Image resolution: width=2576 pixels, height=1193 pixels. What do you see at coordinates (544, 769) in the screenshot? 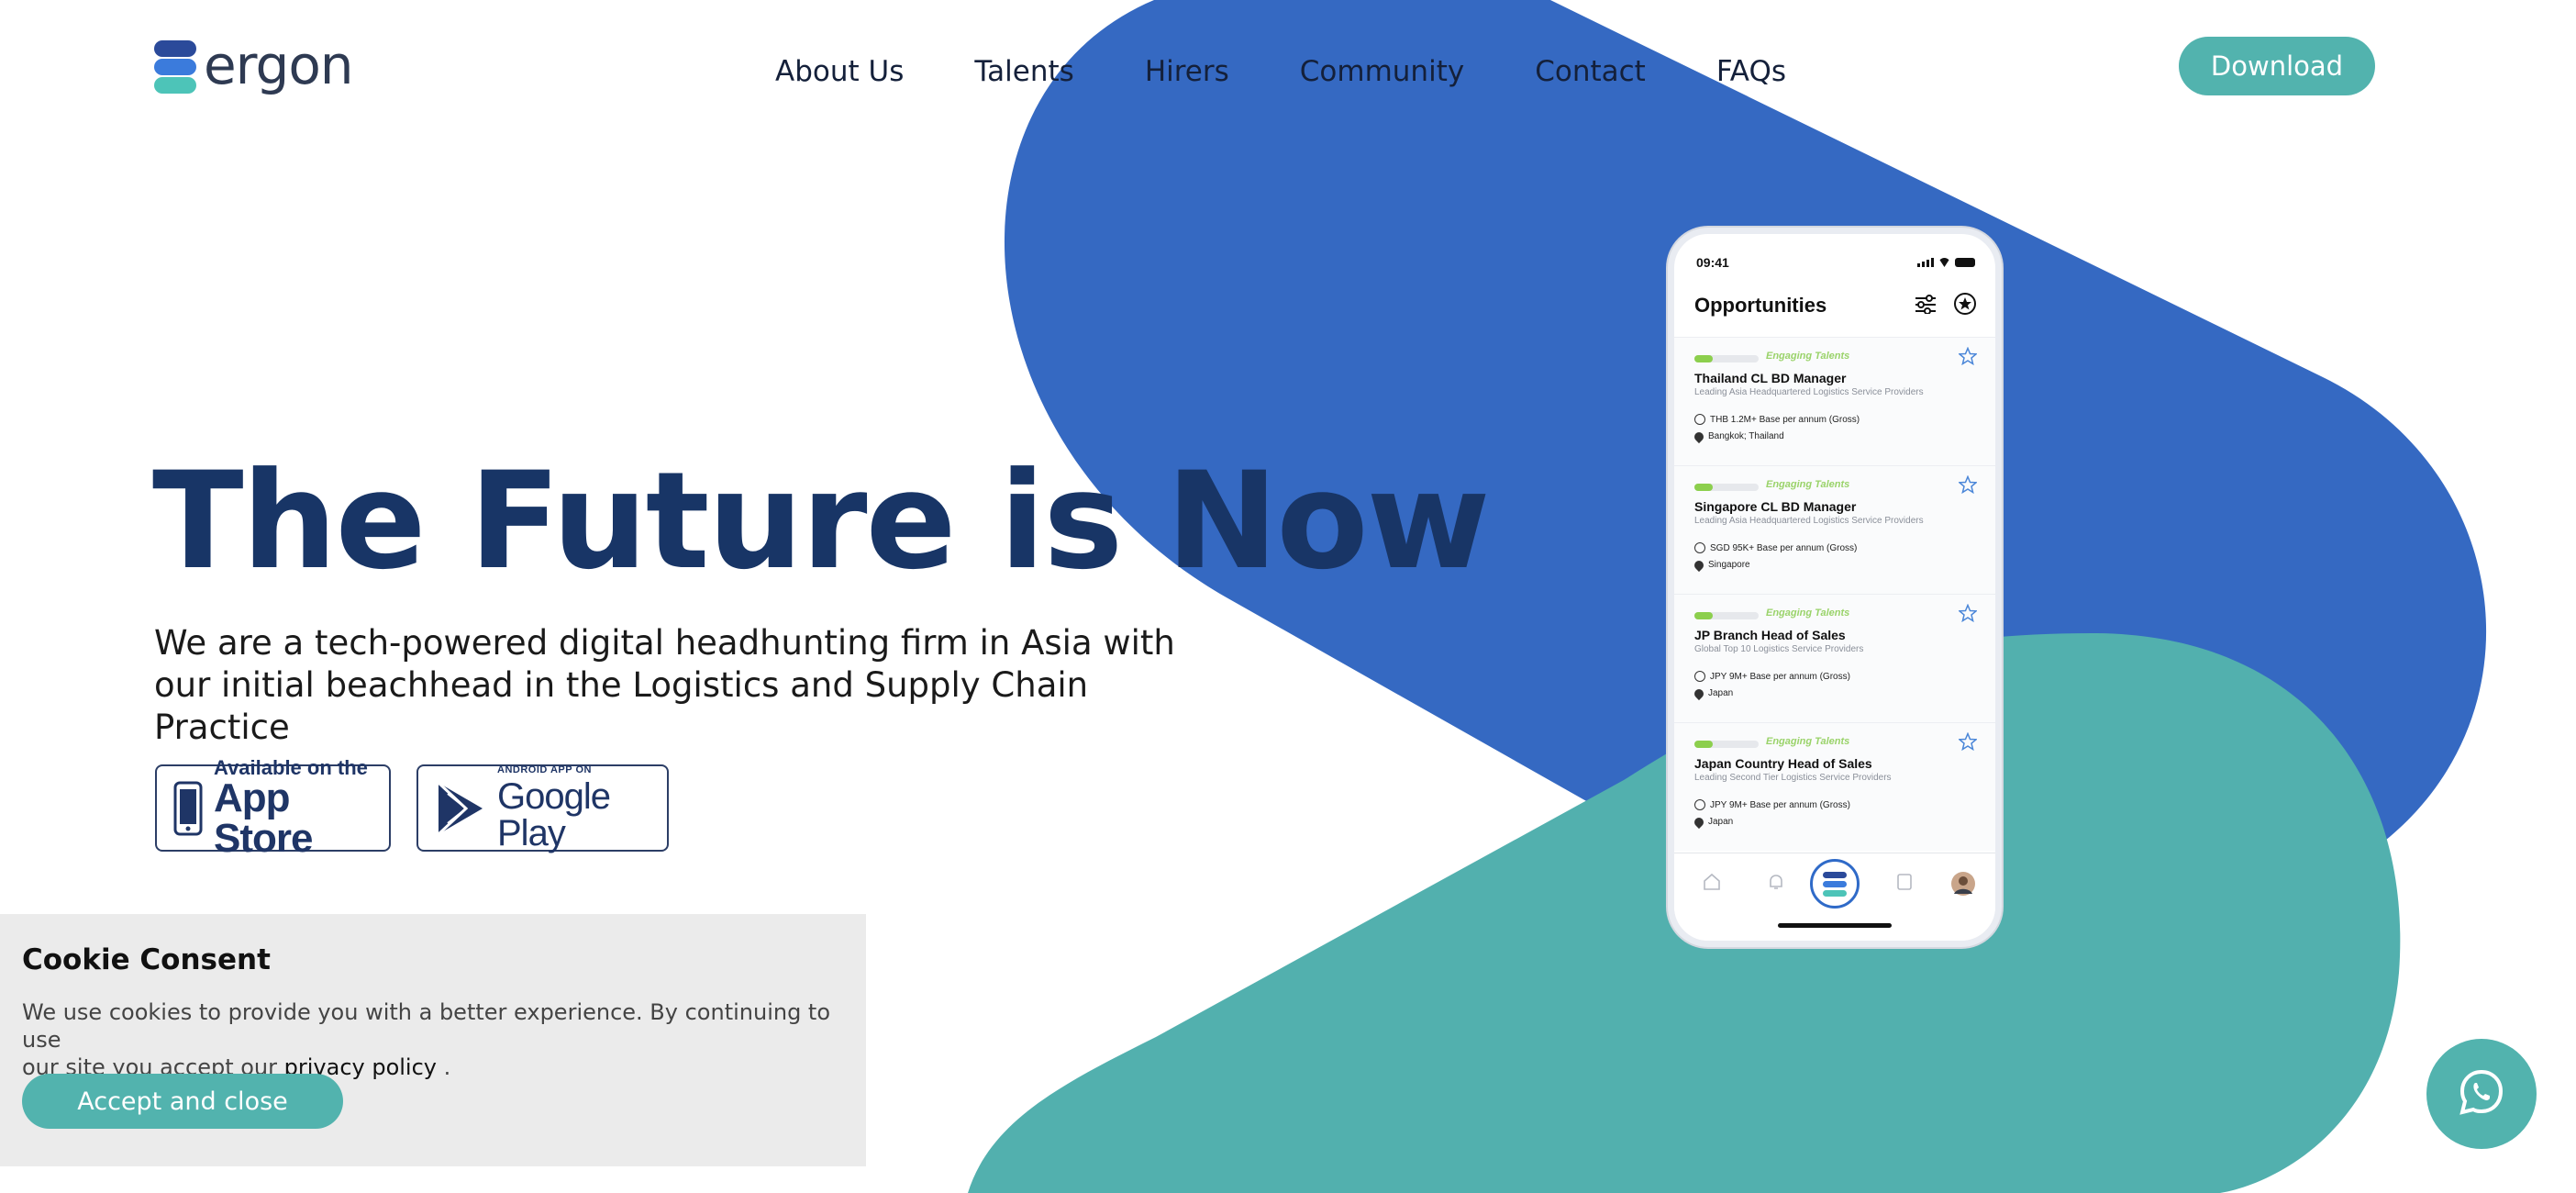
I see `google-play-small-text: ANDROID APP ON` at bounding box center [544, 769].